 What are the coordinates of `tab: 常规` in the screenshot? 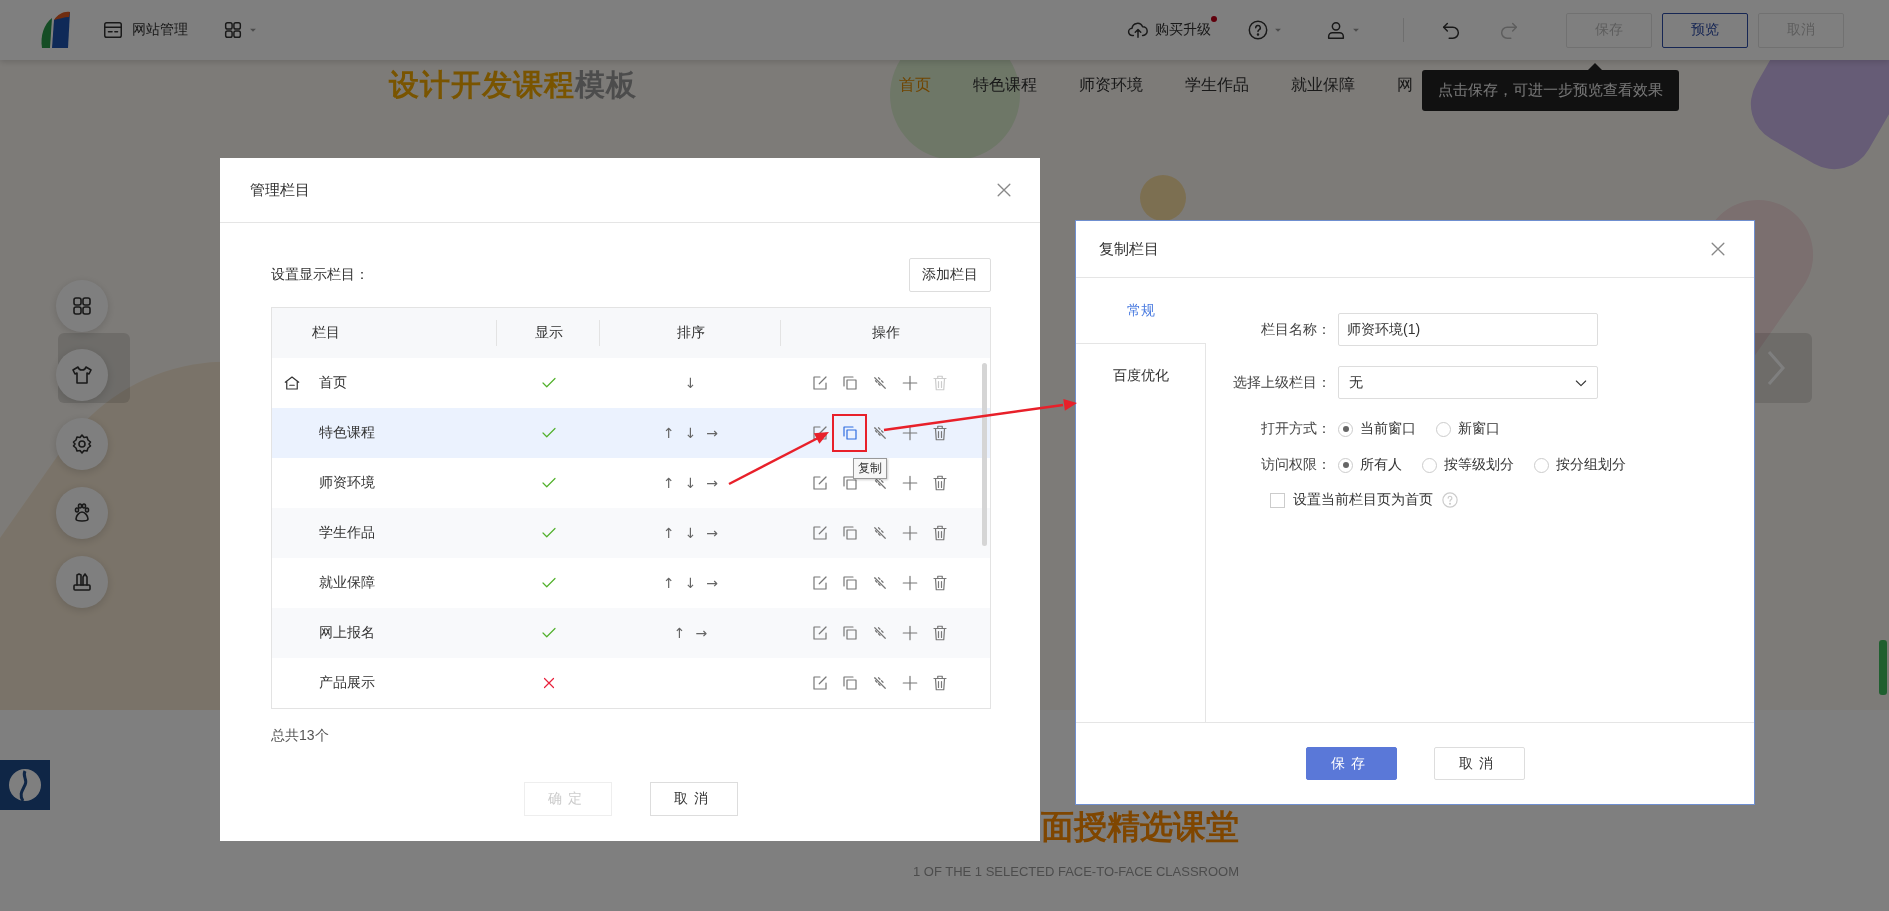 It's located at (1141, 310).